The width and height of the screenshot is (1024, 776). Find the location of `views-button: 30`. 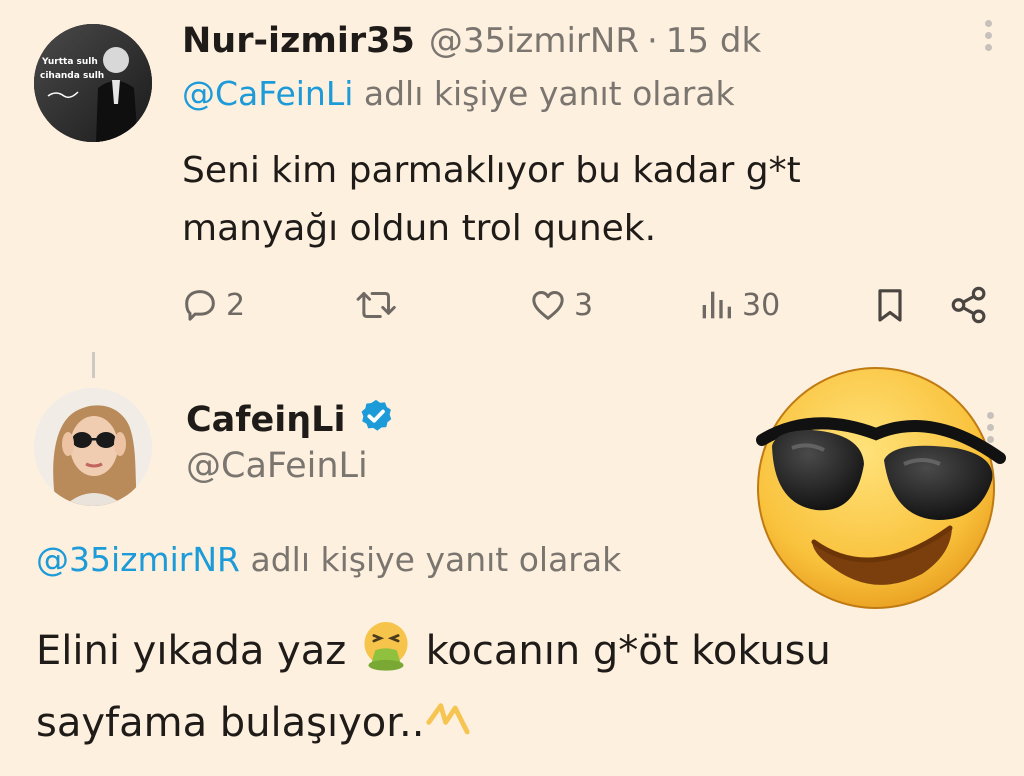

views-button: 30 is located at coordinates (738, 305).